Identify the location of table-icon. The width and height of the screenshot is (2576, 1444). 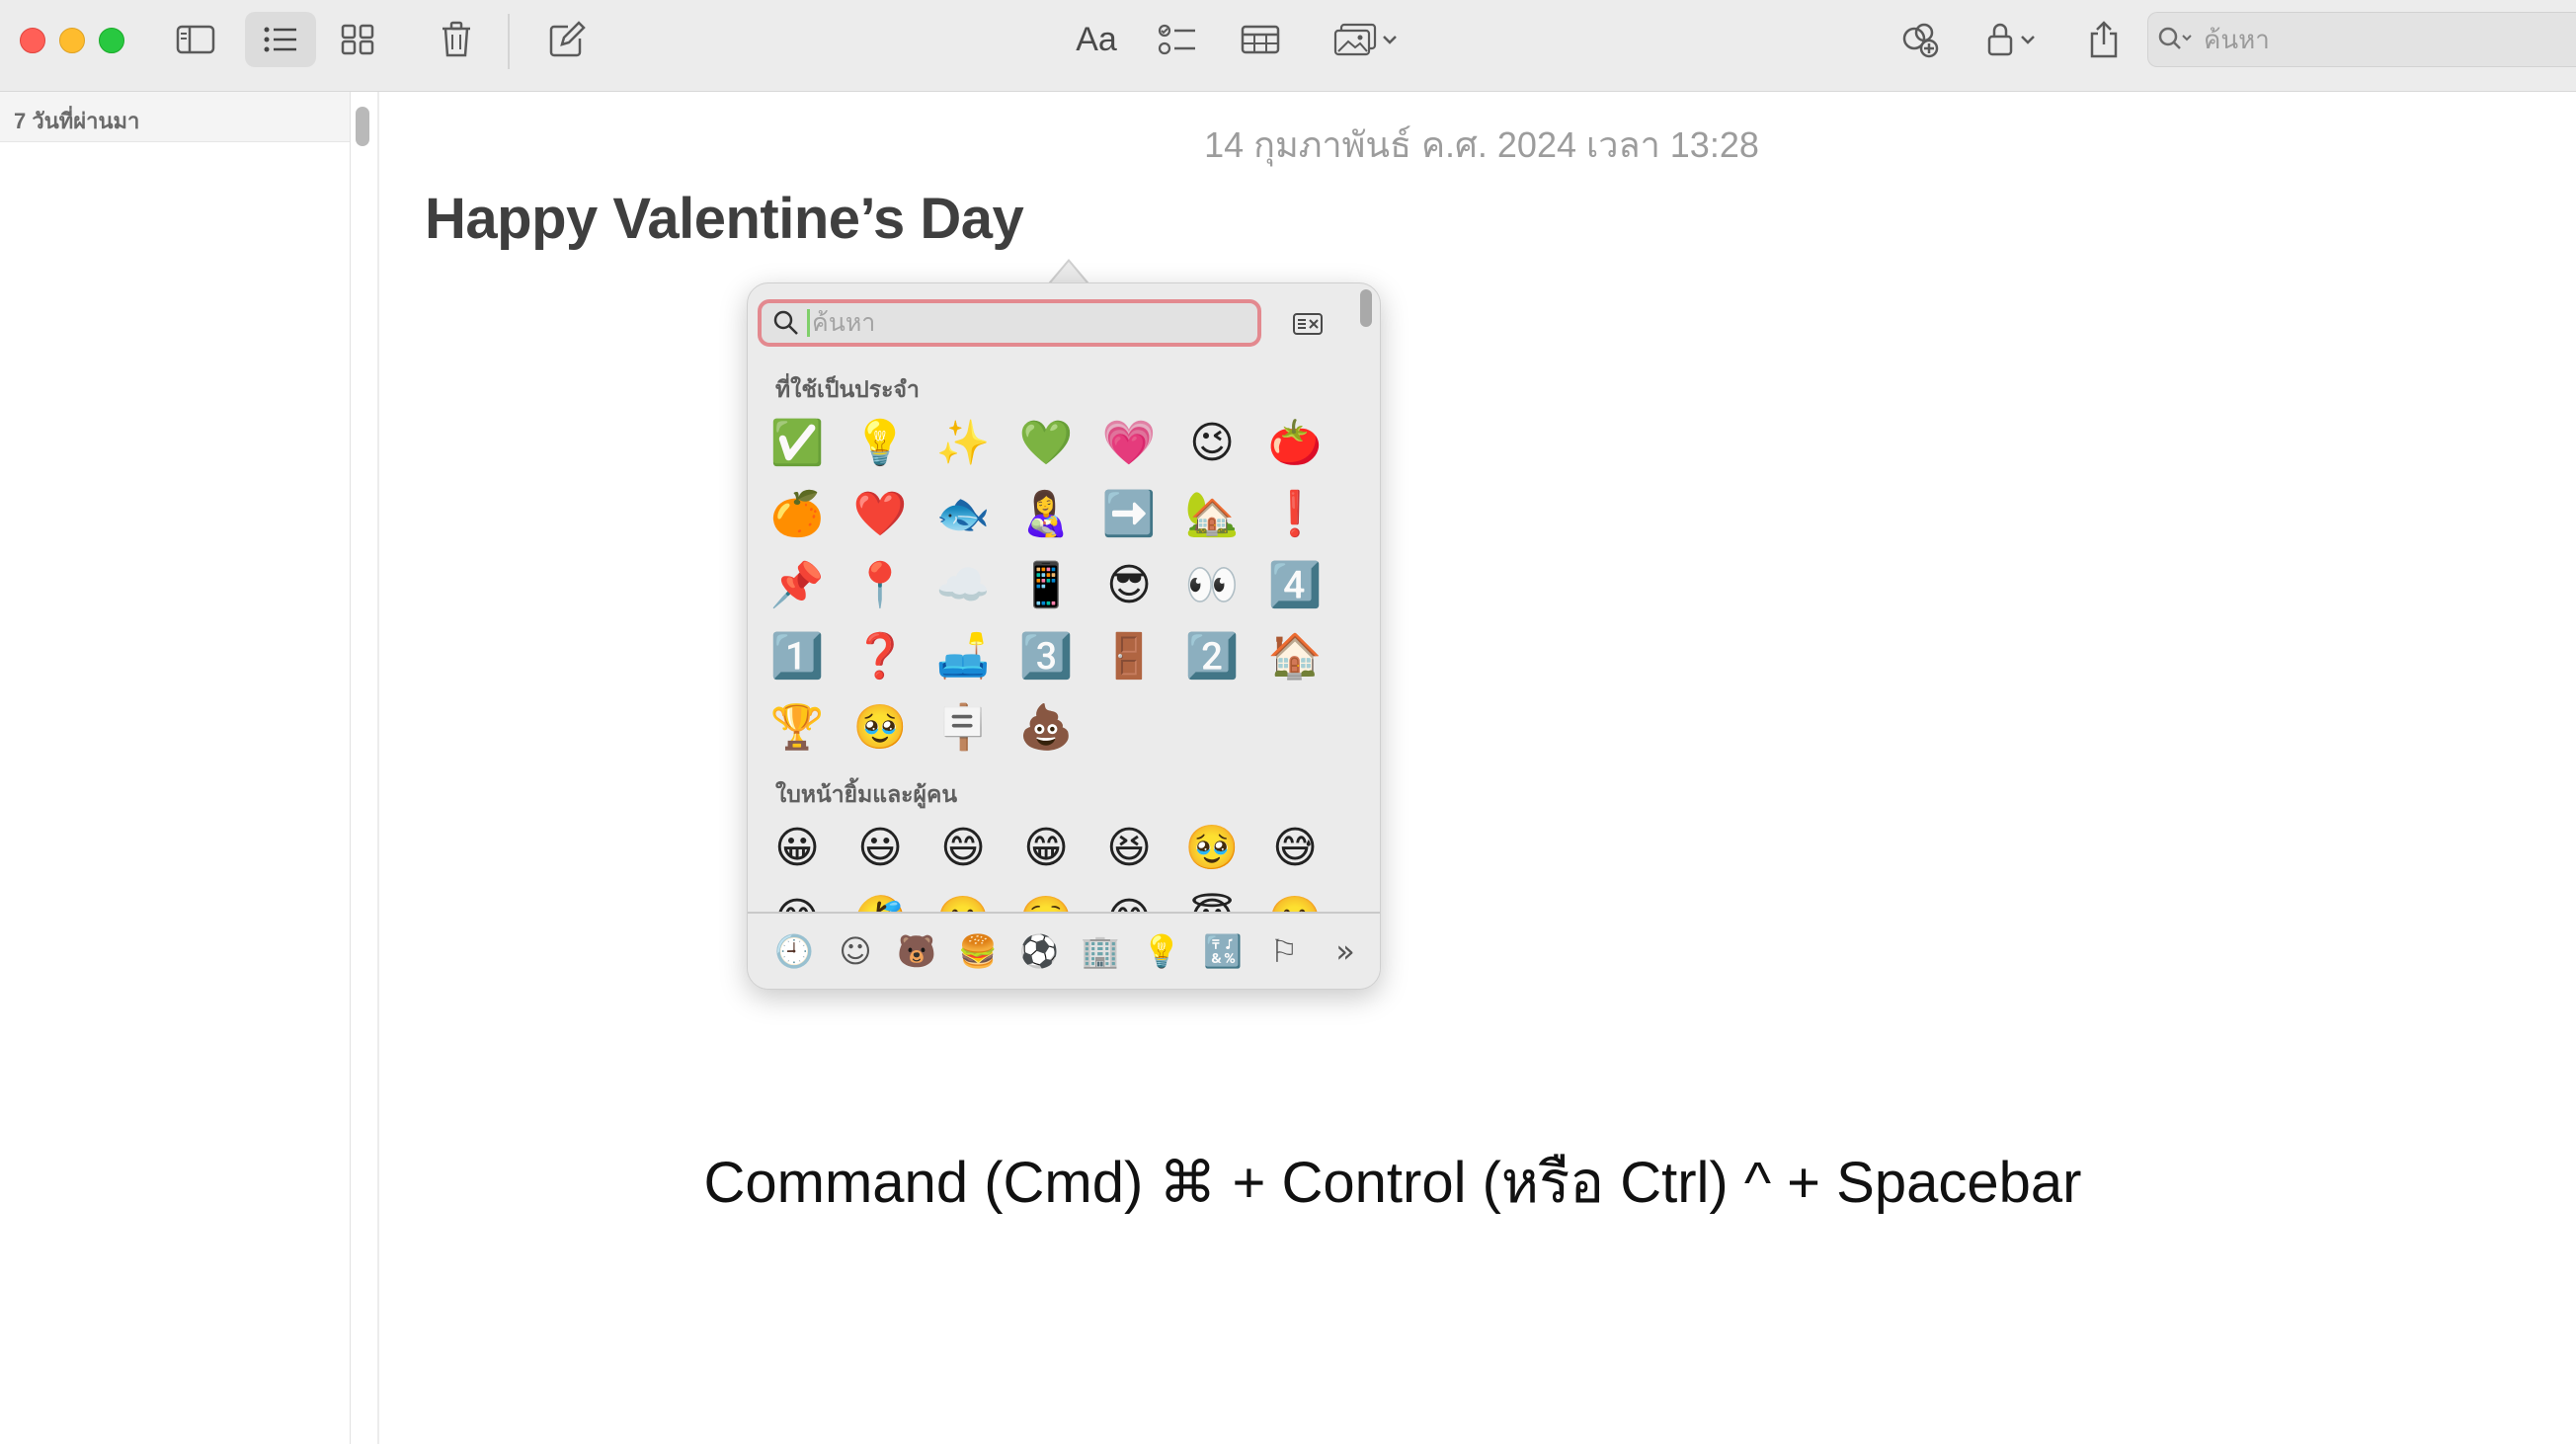
(1260, 39).